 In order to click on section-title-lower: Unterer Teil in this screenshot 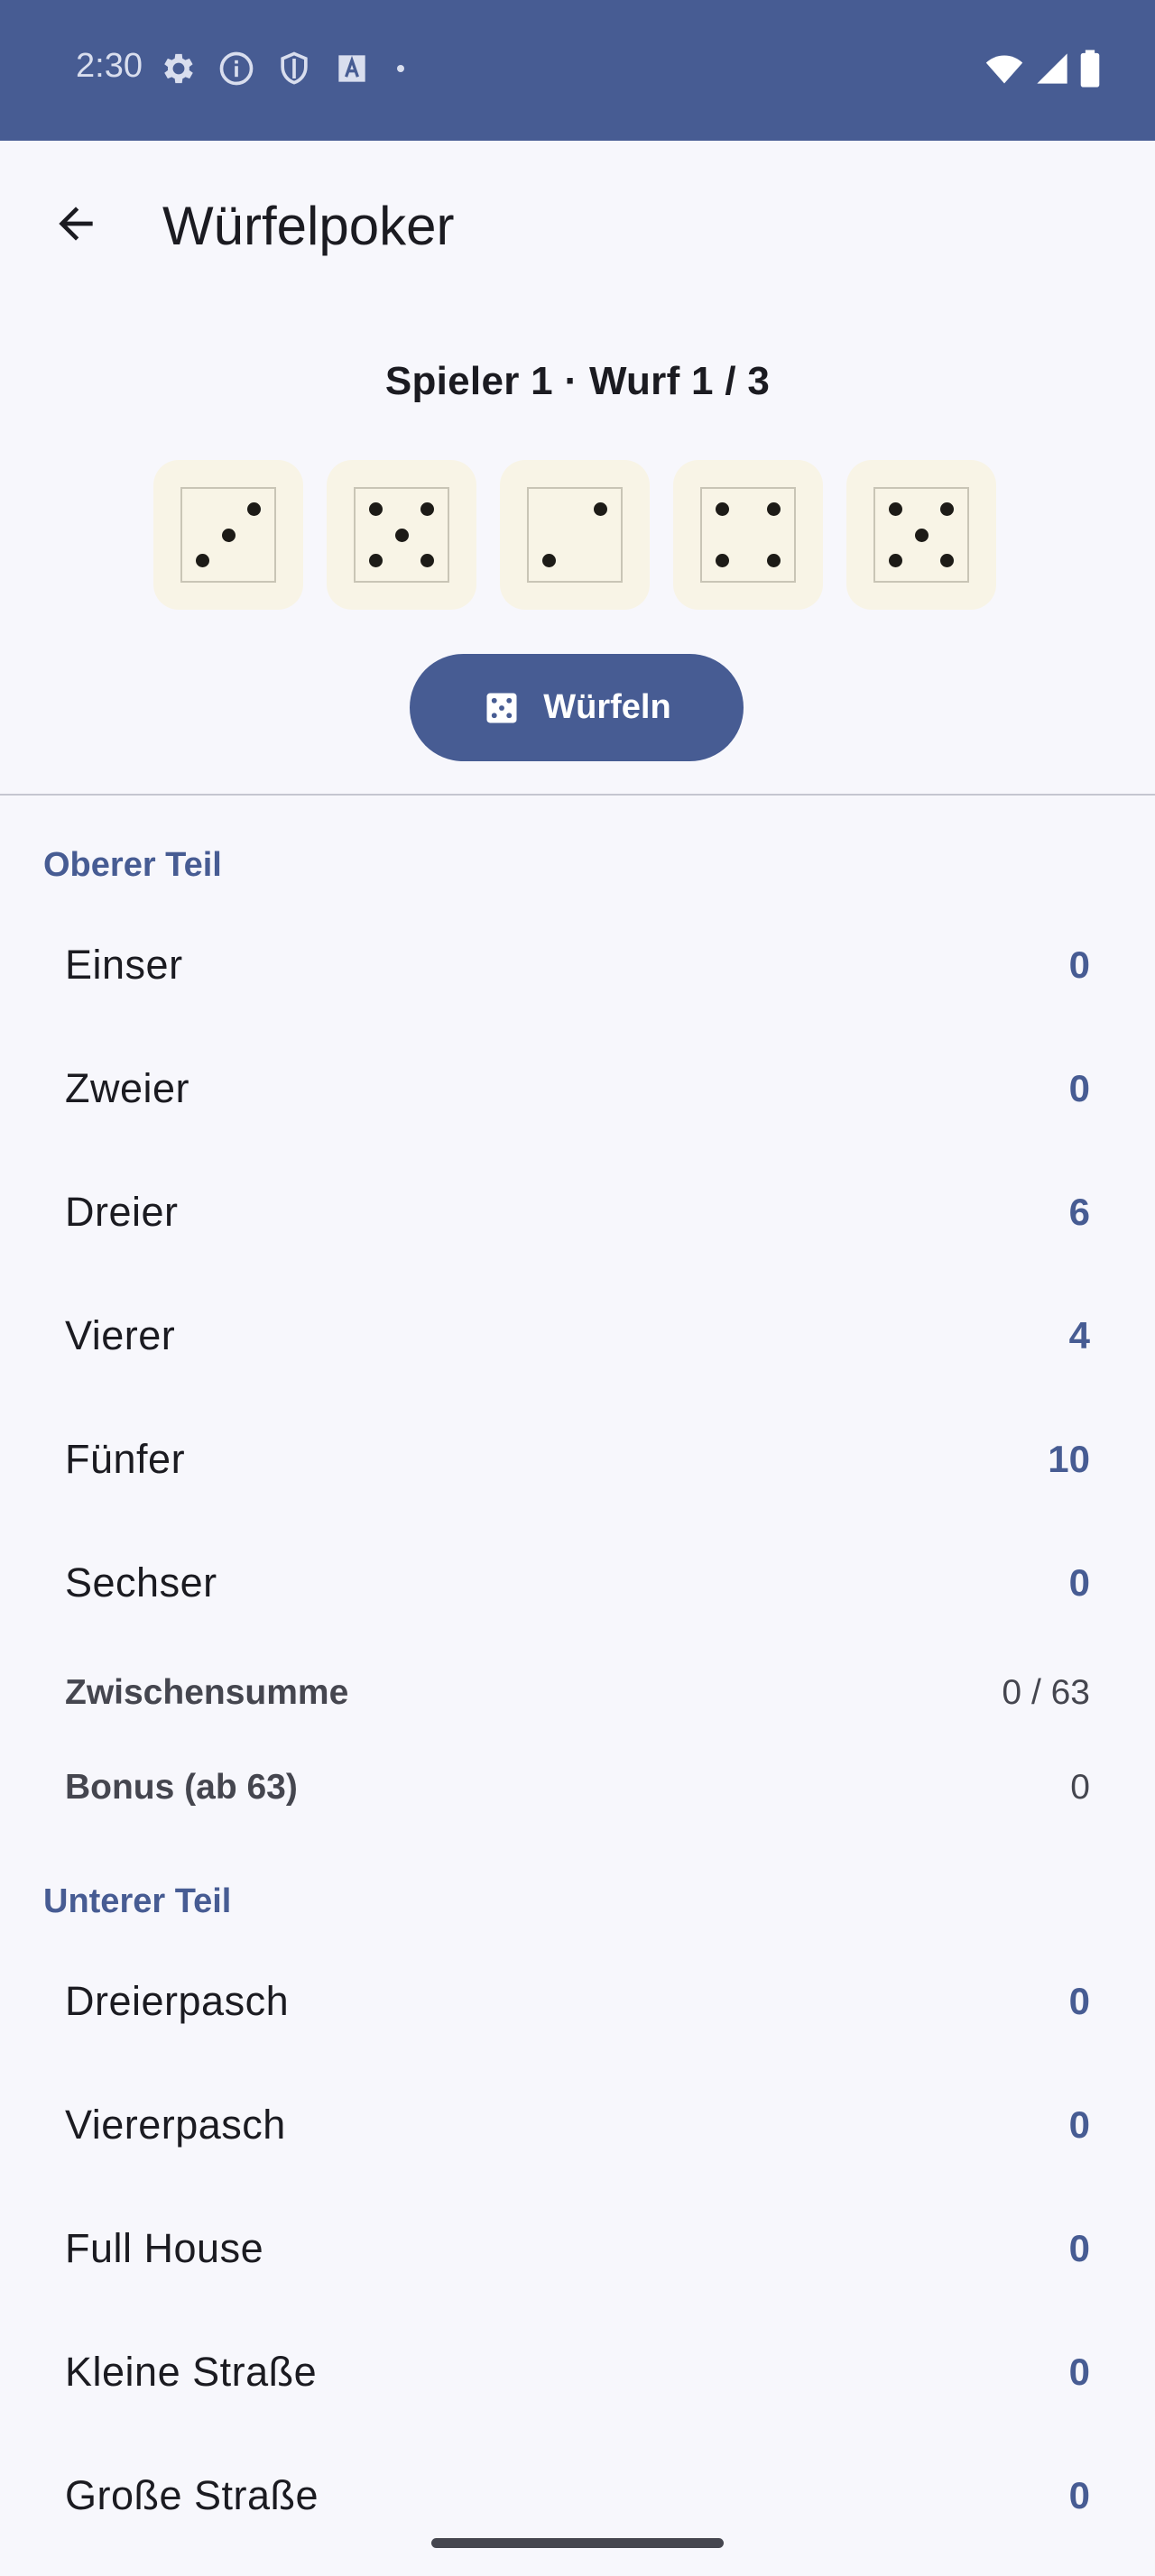, I will do `click(137, 1901)`.